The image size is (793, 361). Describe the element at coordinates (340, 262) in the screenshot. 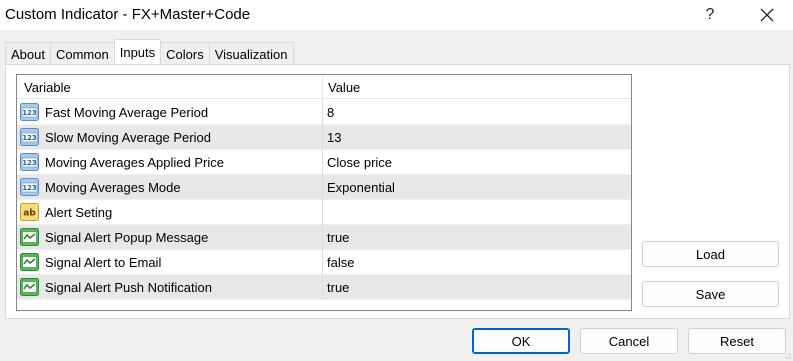

I see `variable-value: false` at that location.